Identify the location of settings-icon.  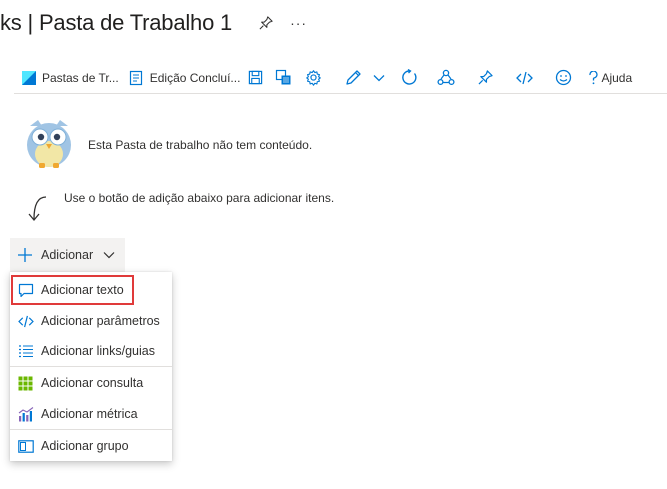
(313, 78).